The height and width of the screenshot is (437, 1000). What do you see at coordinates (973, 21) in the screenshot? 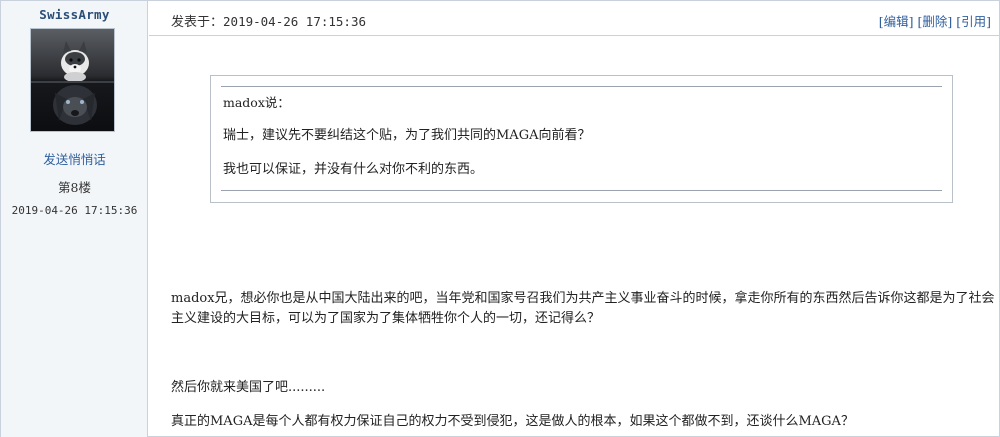
I see `quote-link: [引用]` at bounding box center [973, 21].